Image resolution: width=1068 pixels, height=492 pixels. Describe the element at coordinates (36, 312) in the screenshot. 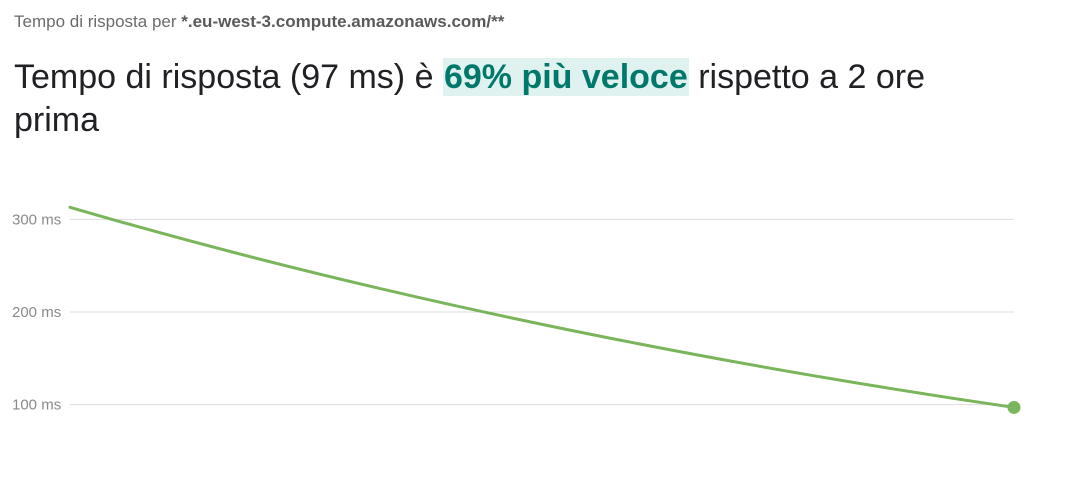

I see `y-tick-label: 200 ms` at that location.